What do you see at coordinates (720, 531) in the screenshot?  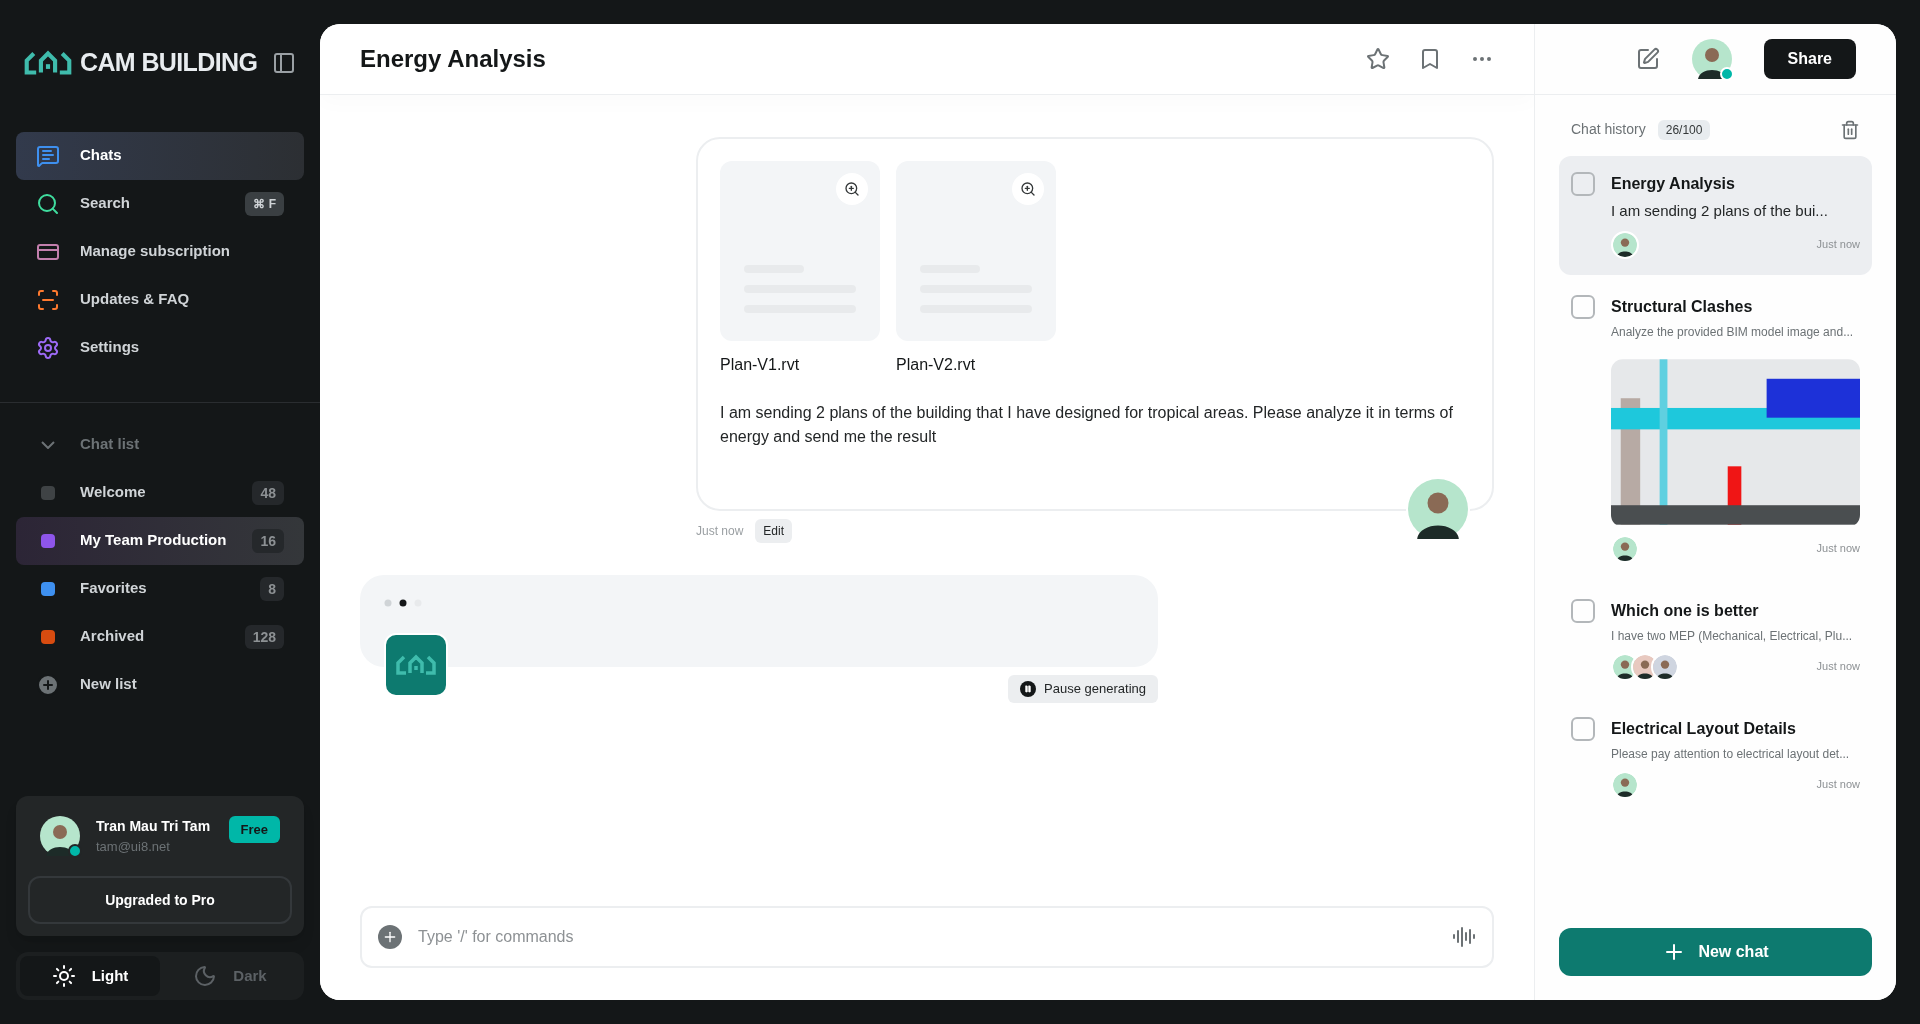 I see `message-time: Just now` at bounding box center [720, 531].